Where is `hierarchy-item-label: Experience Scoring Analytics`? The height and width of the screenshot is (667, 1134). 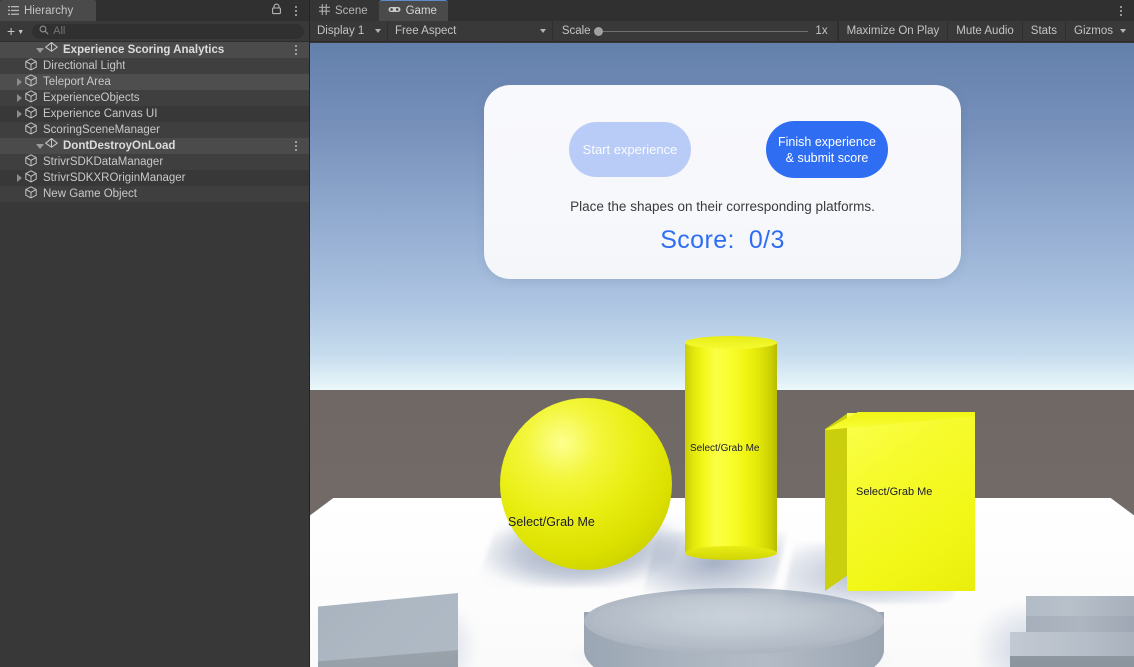
hierarchy-item-label: Experience Scoring Analytics is located at coordinates (144, 50).